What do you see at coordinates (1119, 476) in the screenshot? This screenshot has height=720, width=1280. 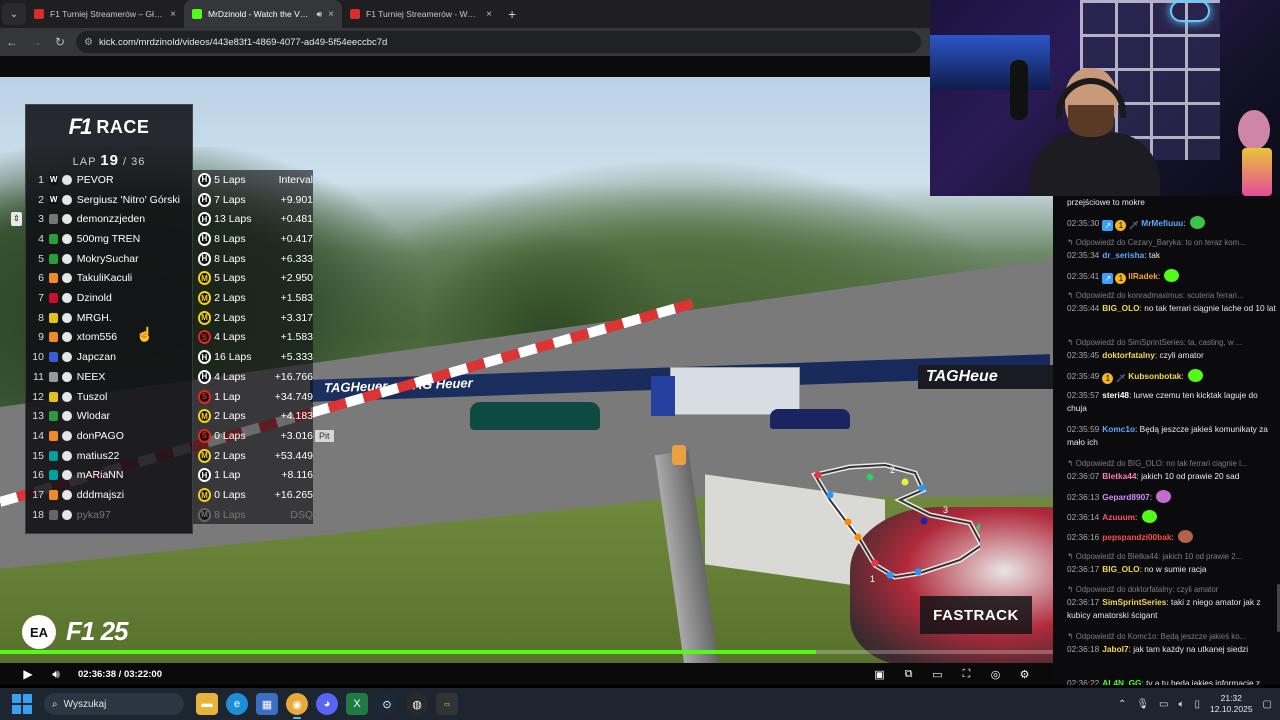 I see `chat-username: Bletka44` at bounding box center [1119, 476].